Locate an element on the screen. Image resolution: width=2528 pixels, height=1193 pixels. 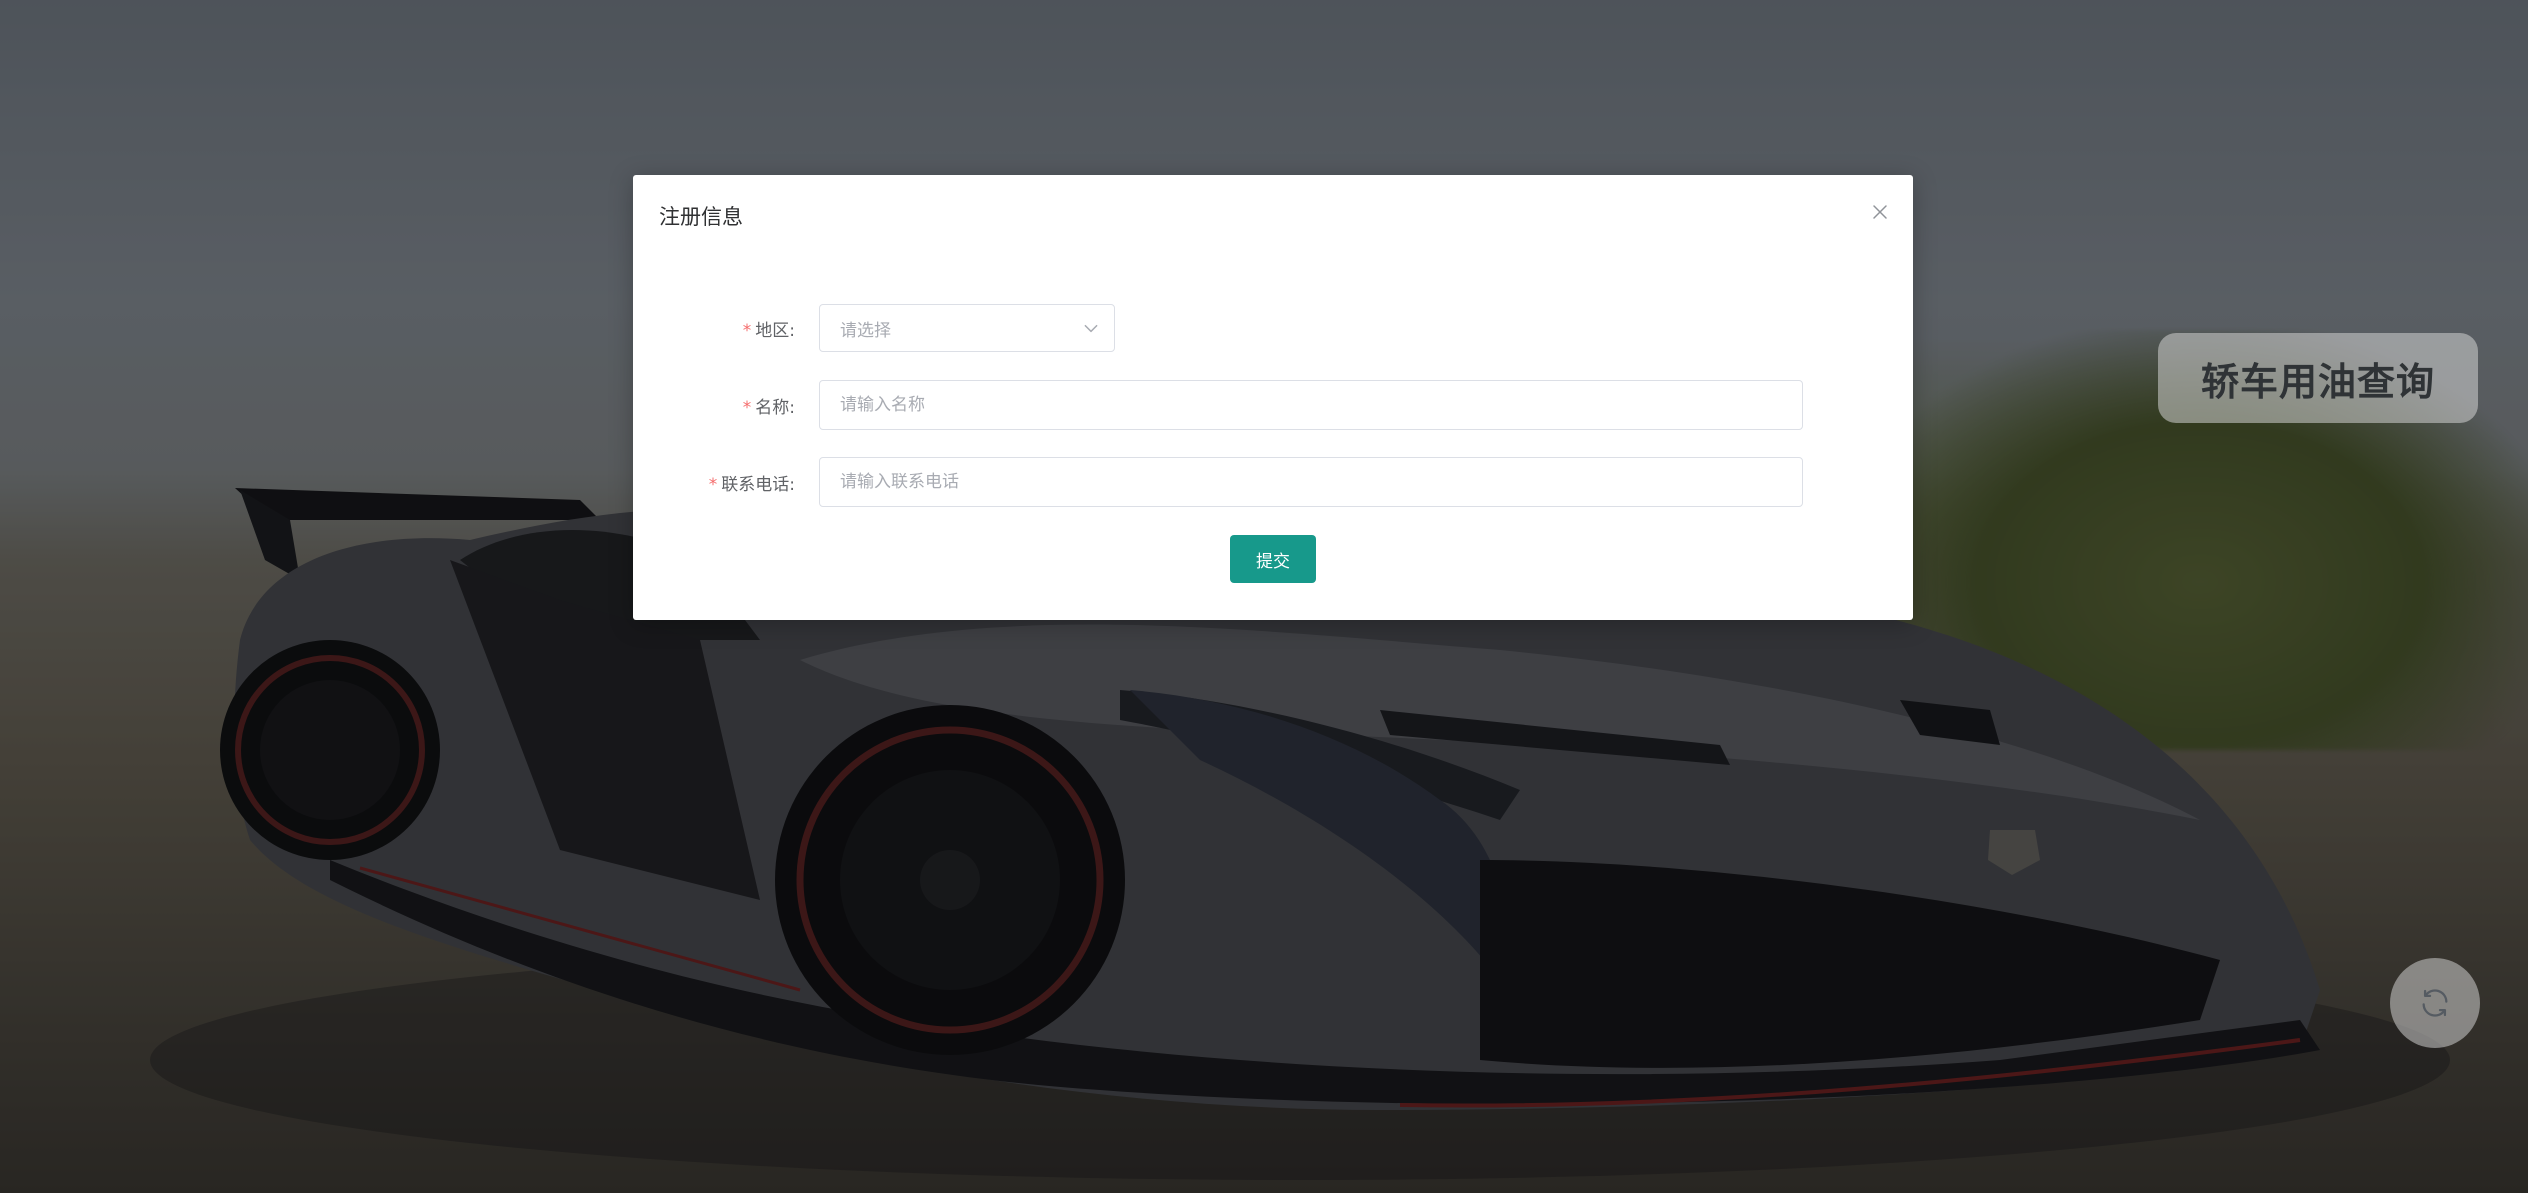
refresh-icon is located at coordinates (2435, 1003).